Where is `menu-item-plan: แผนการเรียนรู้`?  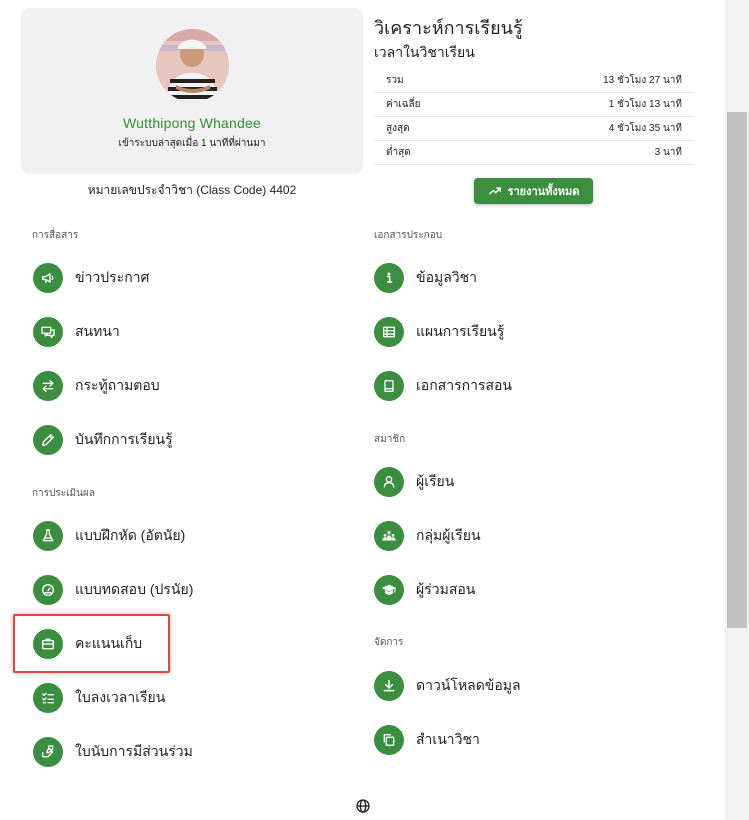
menu-item-plan: แผนการเรียนรู้ is located at coordinates (439, 332).